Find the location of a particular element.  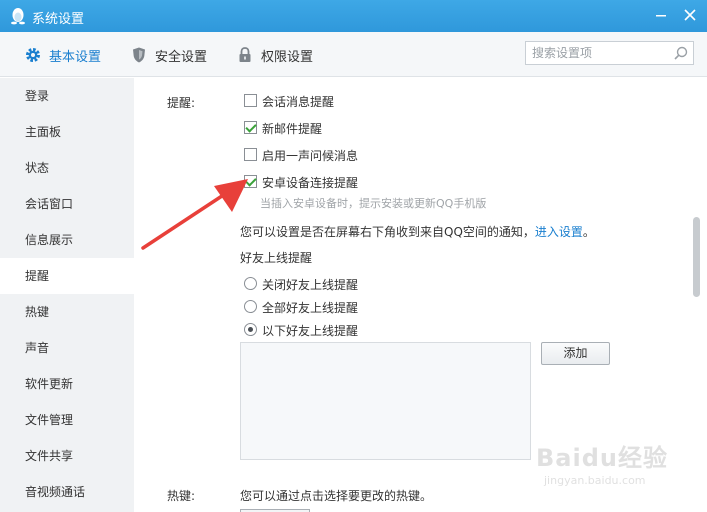

sidebar-item-login: 登录 is located at coordinates (67, 96).